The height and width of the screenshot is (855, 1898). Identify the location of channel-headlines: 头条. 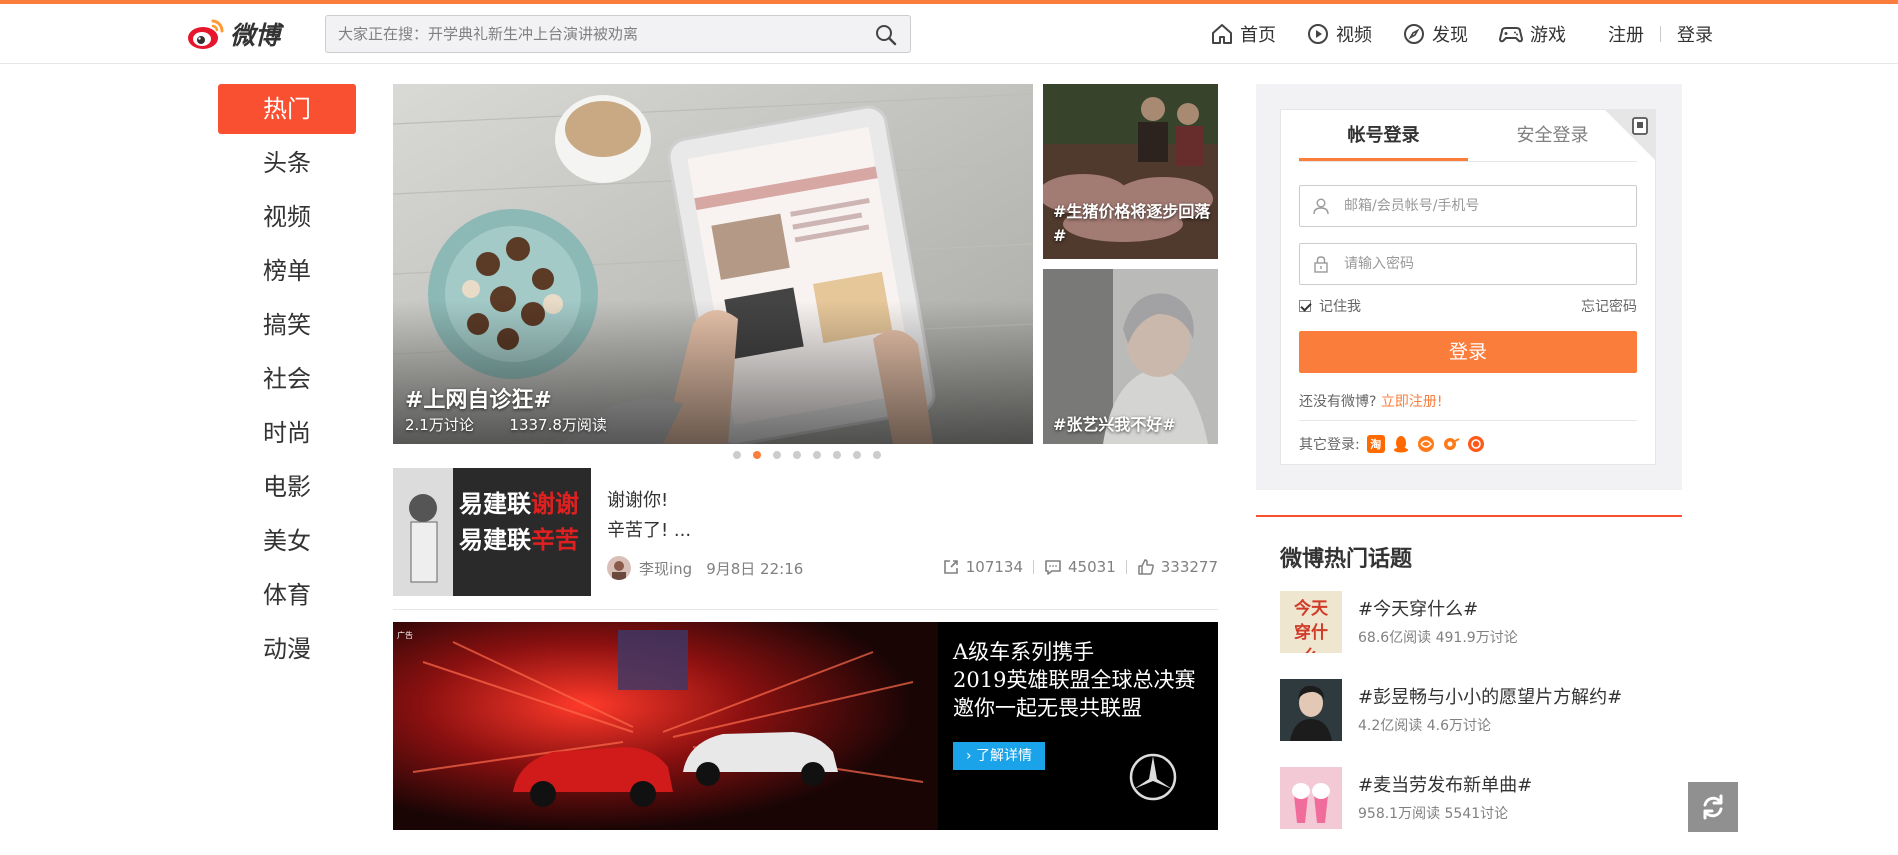
(287, 165).